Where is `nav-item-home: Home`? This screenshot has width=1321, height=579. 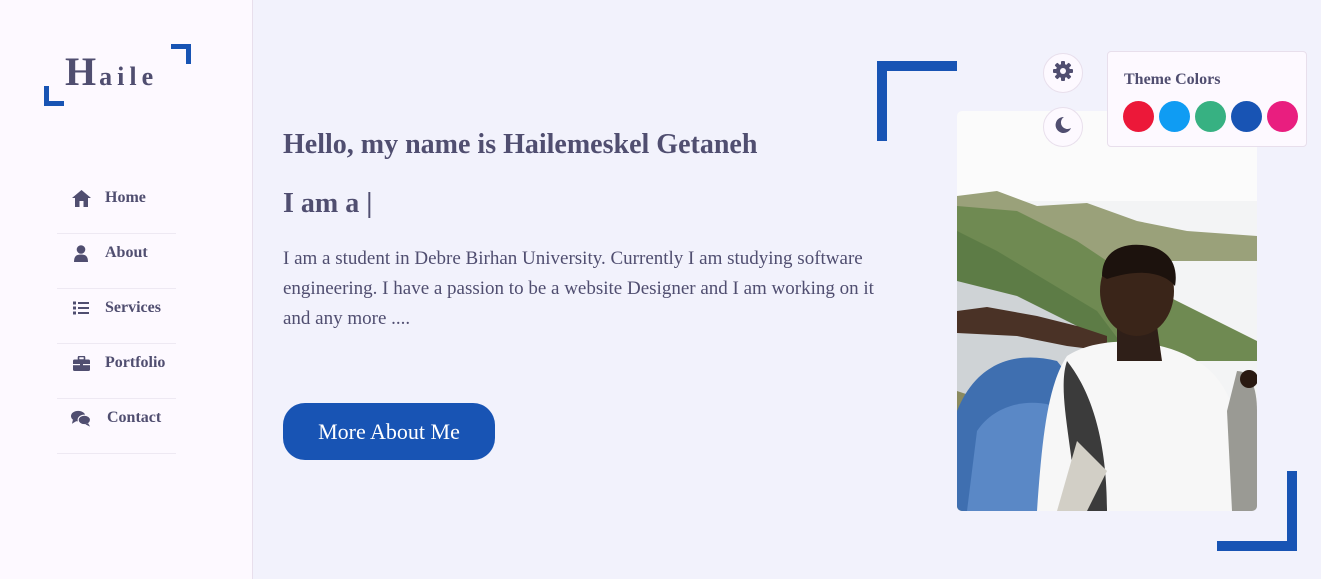
nav-item-home: Home is located at coordinates (116, 206).